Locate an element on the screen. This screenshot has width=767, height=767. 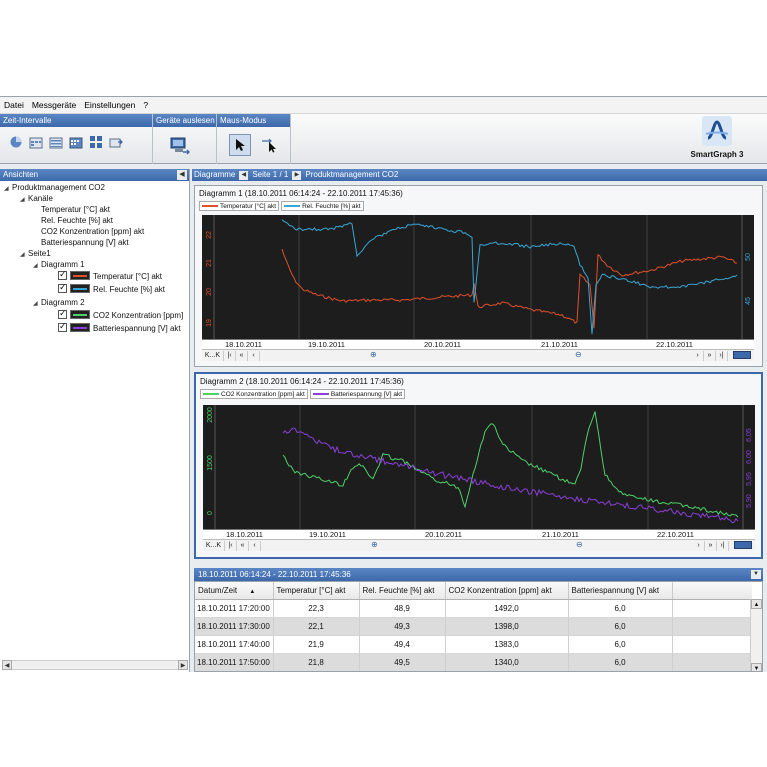
table-row: 18.10.2011 17:30:00 22,1 49,3 1398,0 6,0 is located at coordinates (473, 626).